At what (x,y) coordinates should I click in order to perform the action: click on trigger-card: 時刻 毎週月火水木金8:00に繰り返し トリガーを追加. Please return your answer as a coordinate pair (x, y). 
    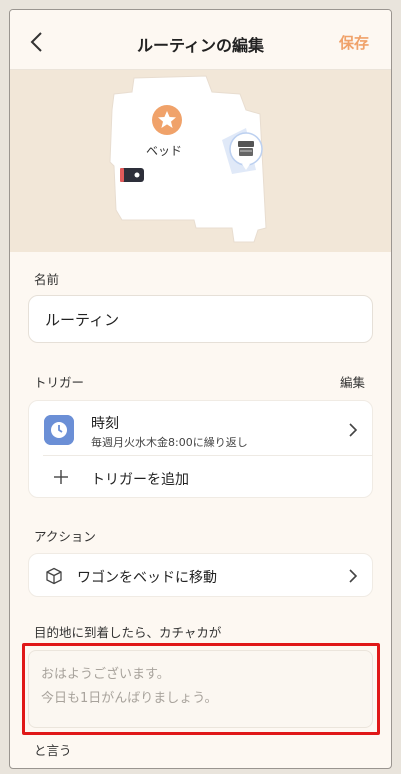
    Looking at the image, I should click on (200, 449).